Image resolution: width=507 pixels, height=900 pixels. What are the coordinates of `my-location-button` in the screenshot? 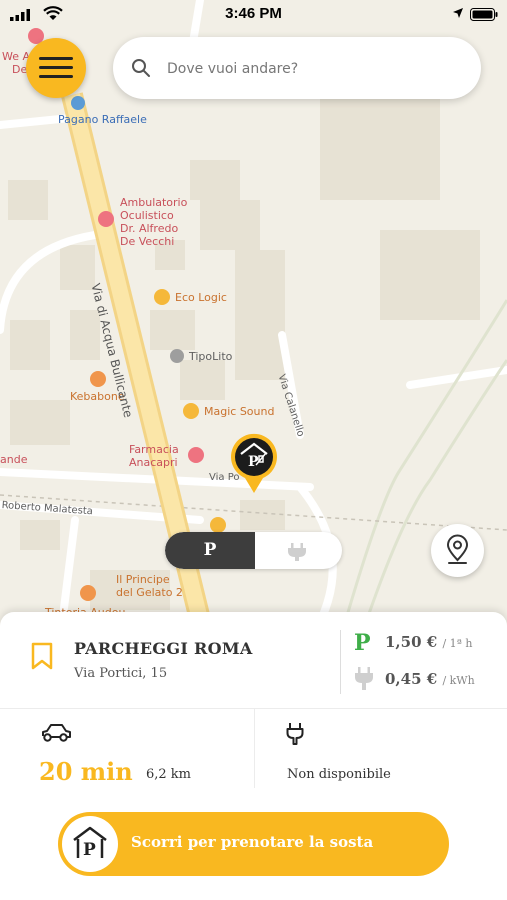 It's located at (457, 550).